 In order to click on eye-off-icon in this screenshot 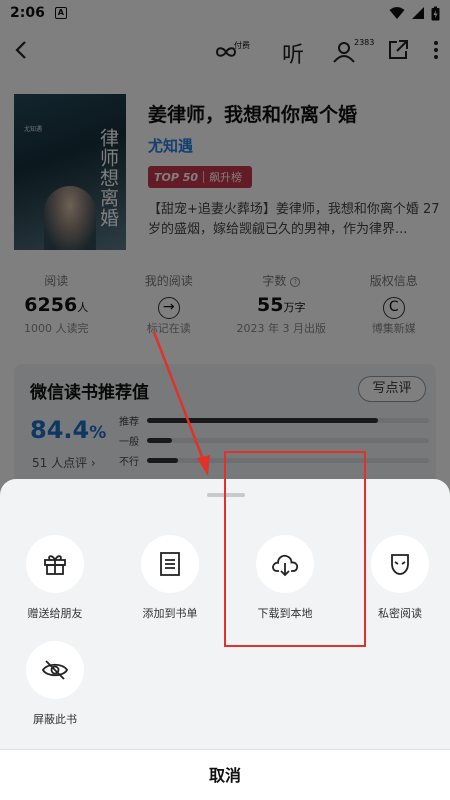, I will do `click(55, 670)`.